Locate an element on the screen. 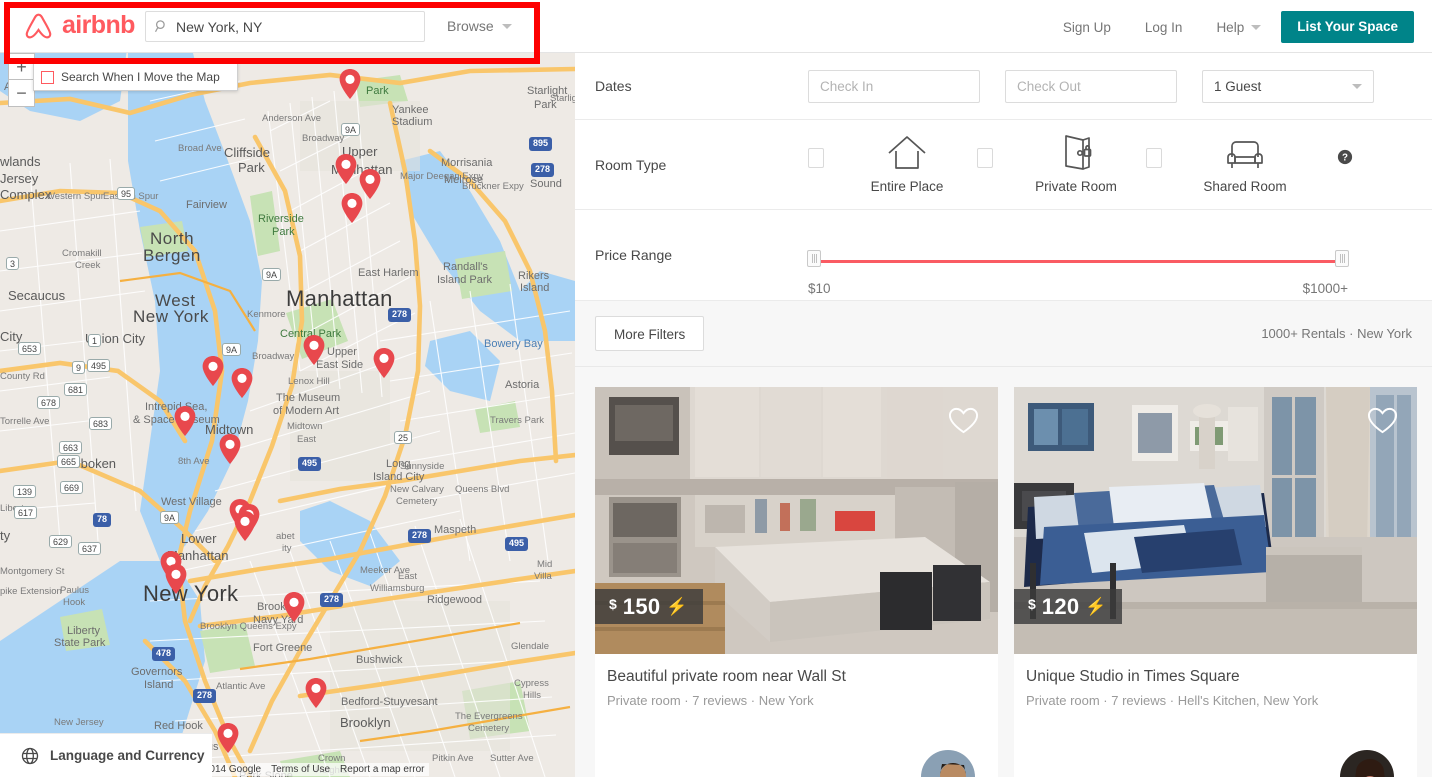  globe-icon is located at coordinates (30, 756).